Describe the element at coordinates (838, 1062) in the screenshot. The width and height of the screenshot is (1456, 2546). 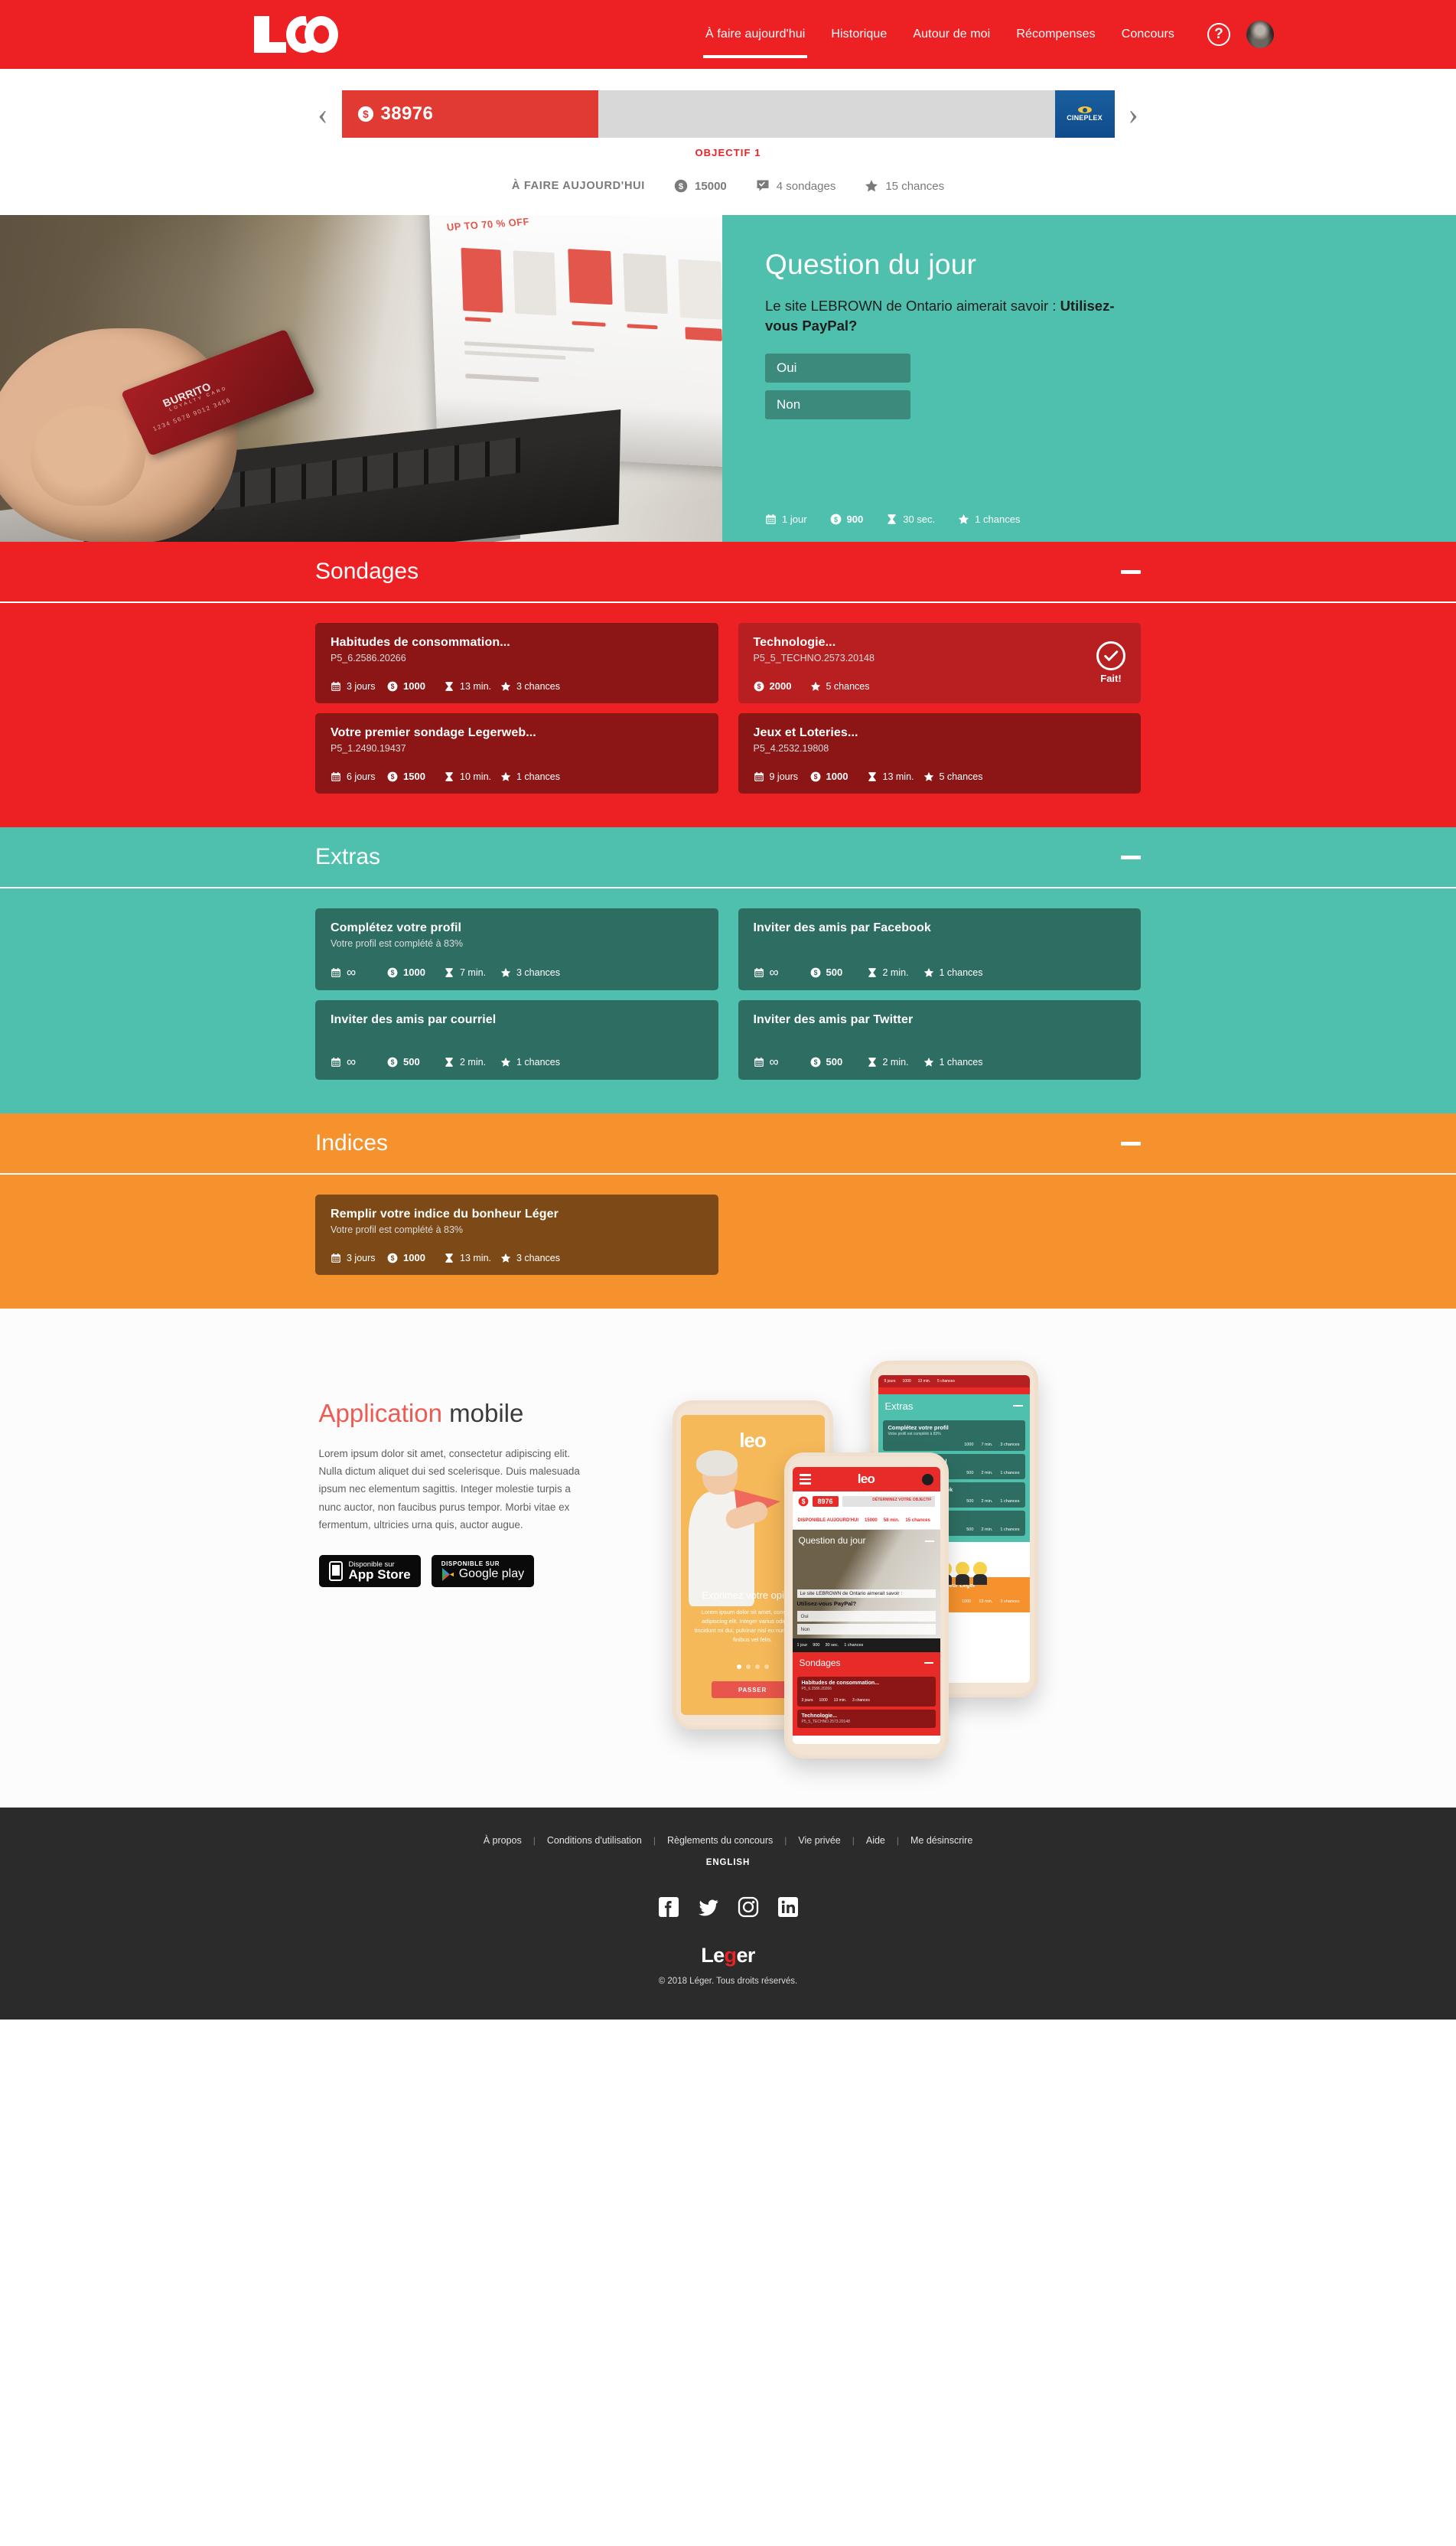
I see `card-points: $ 500` at that location.